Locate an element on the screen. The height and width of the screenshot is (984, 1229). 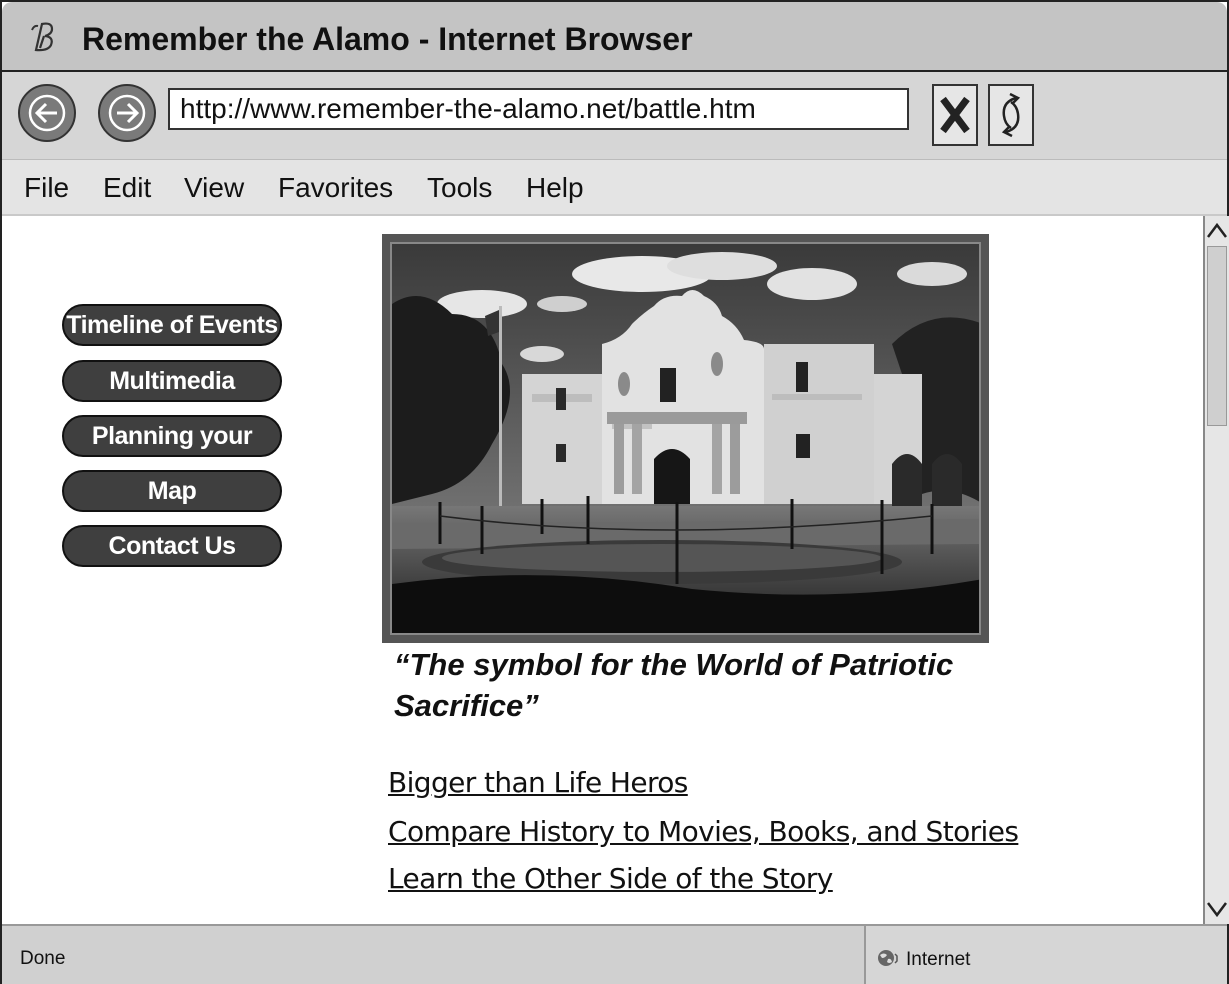
globe-icon is located at coordinates (888, 958).